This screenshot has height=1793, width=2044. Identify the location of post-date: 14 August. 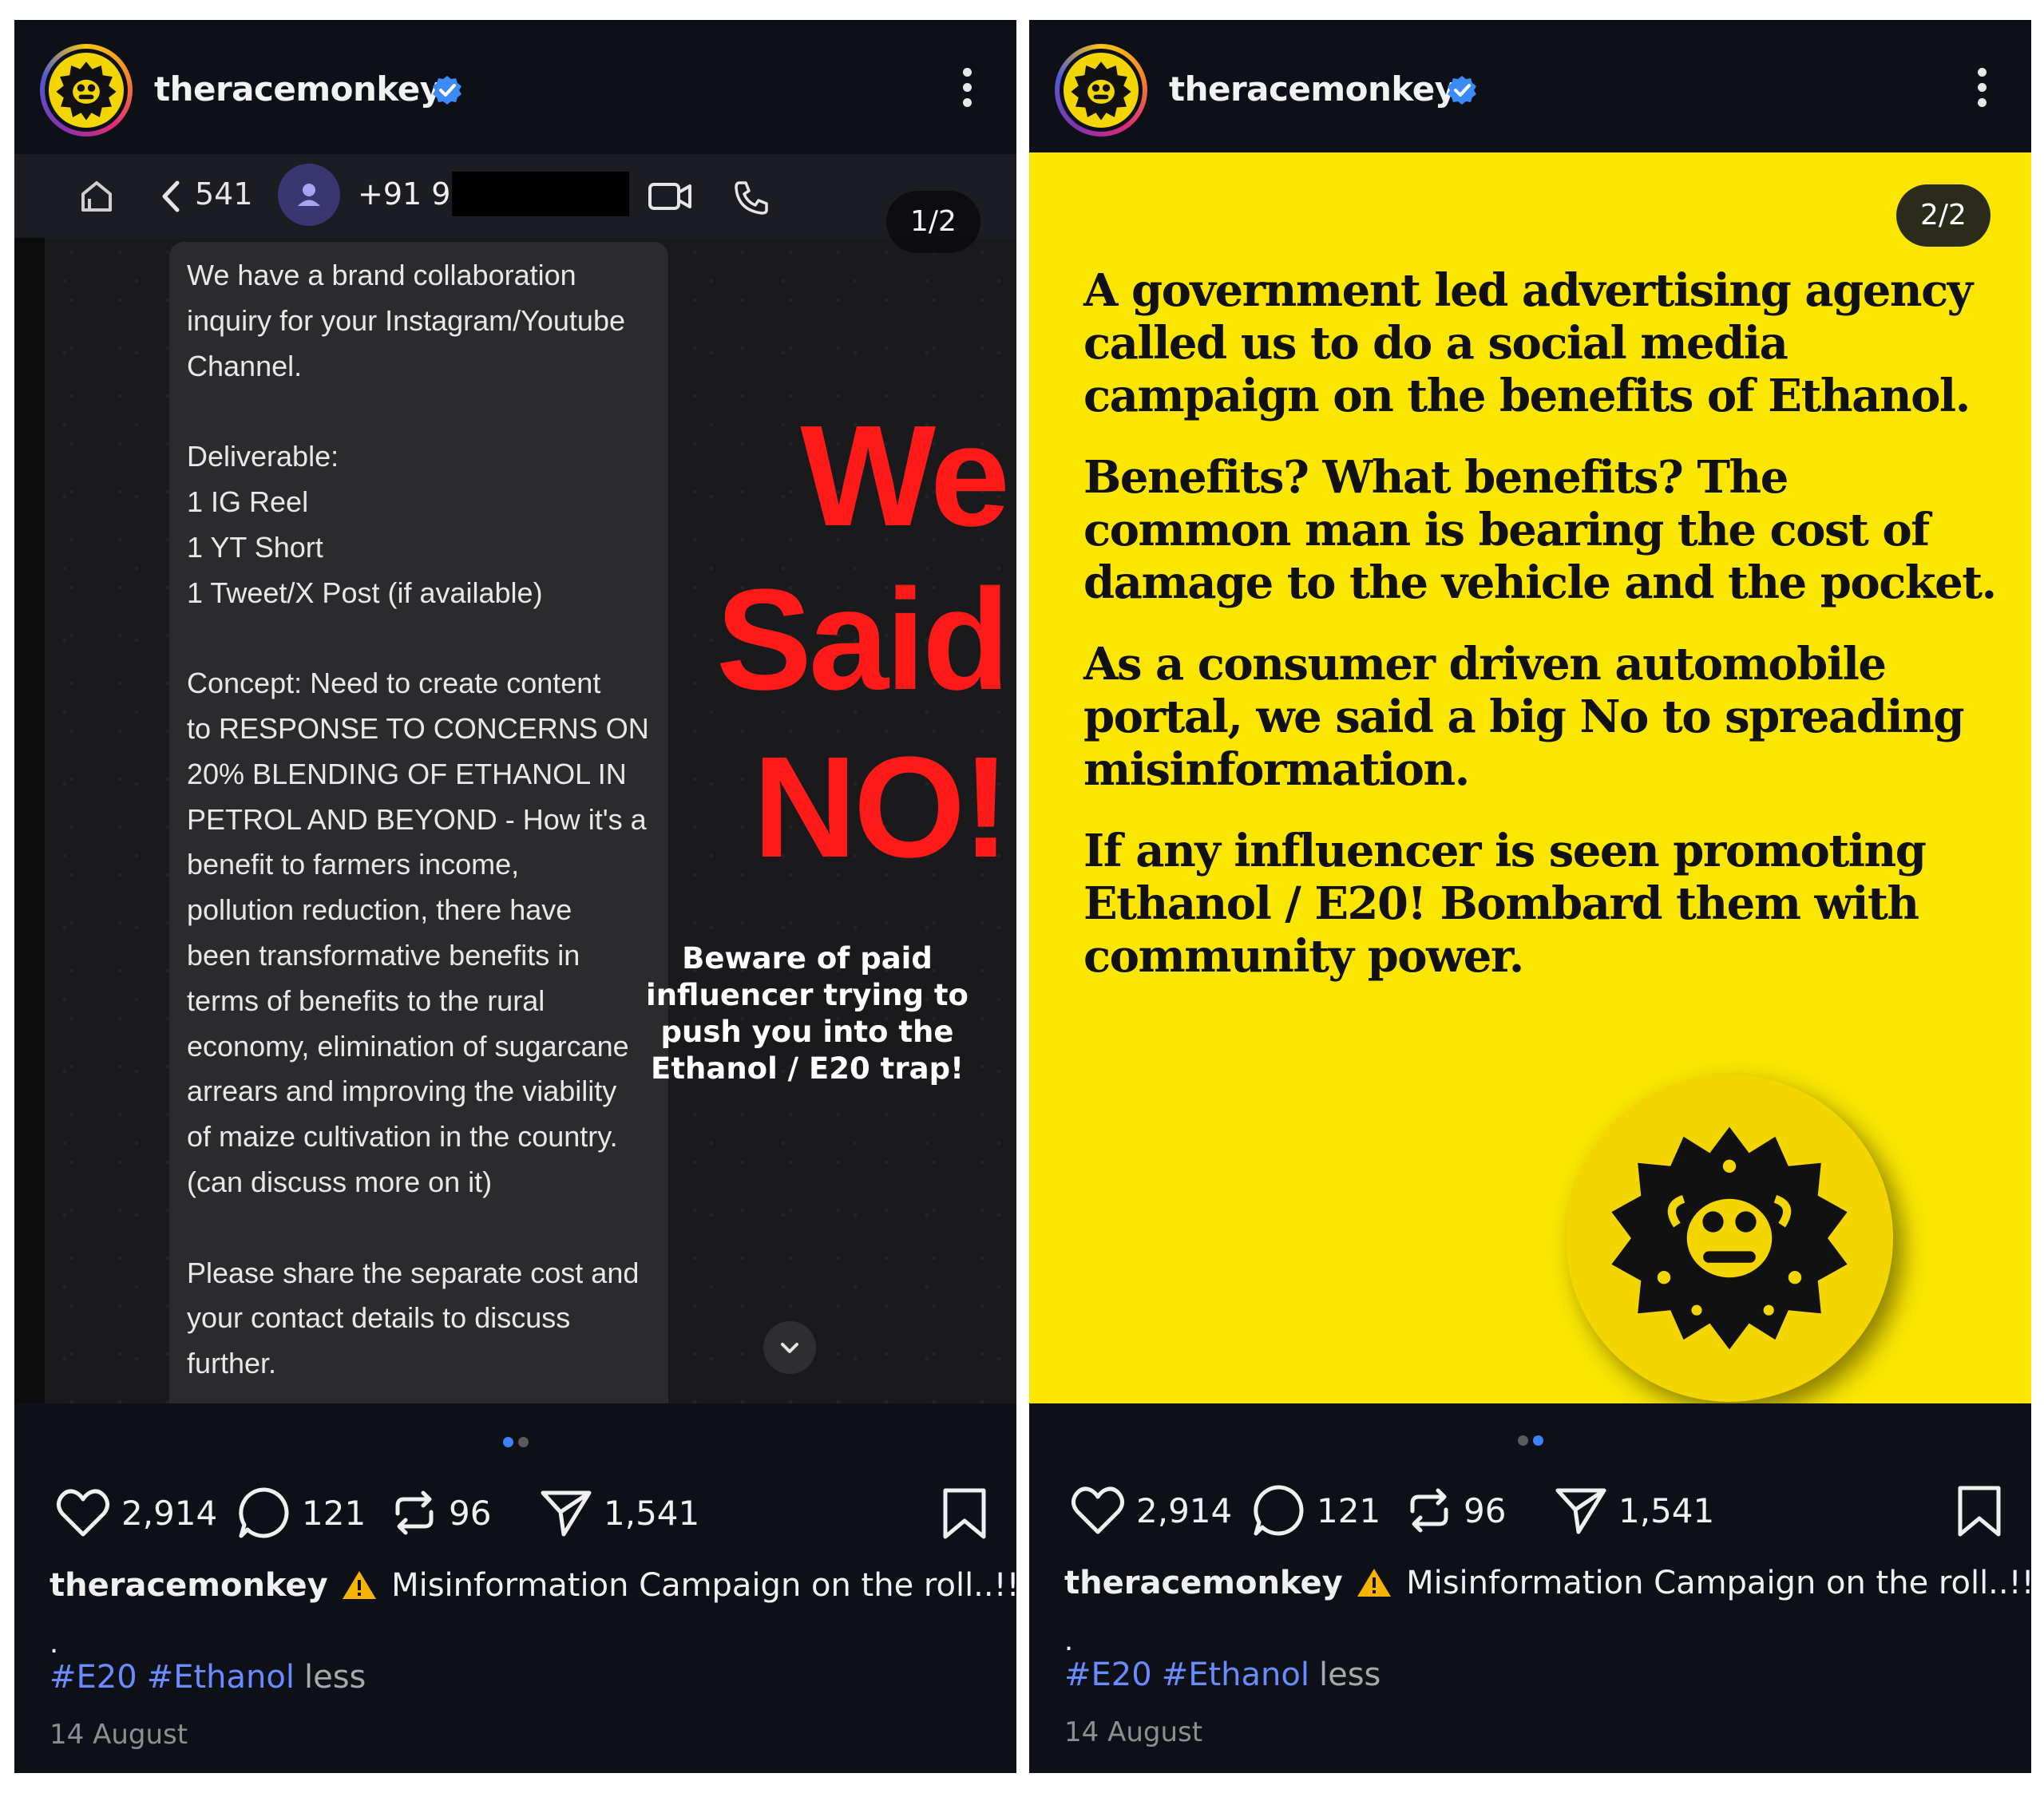
(1133, 1732).